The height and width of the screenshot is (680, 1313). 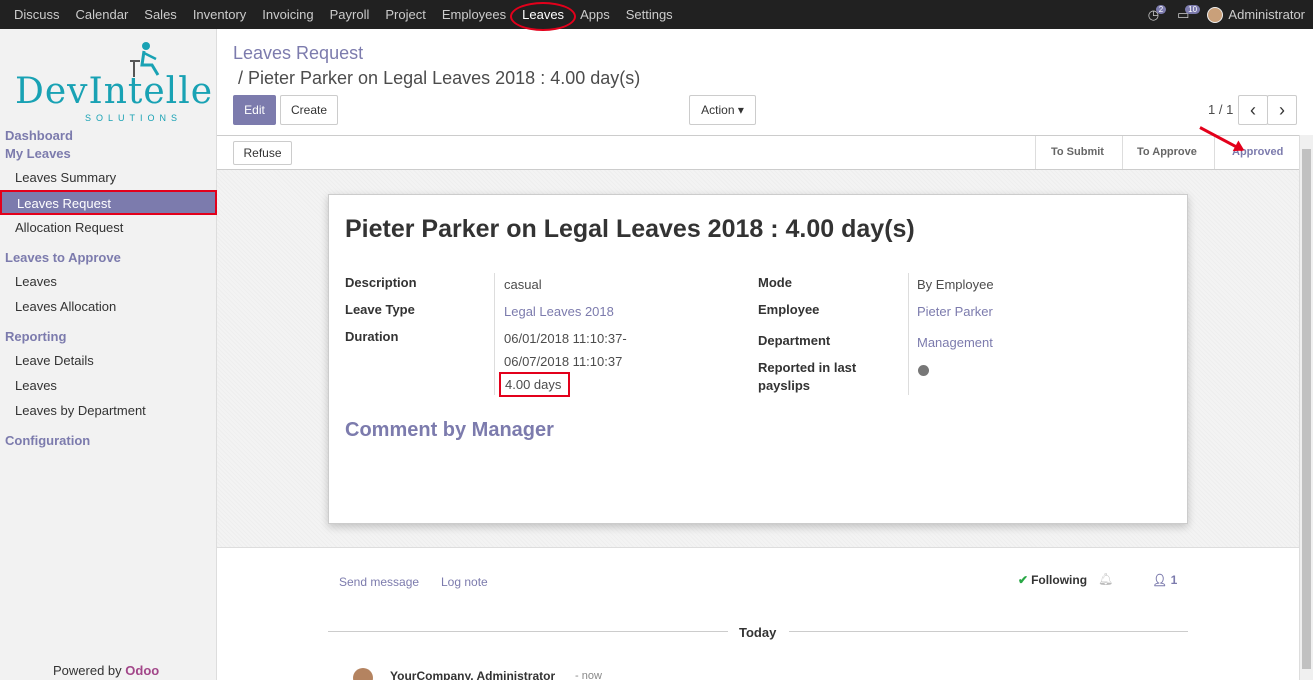 What do you see at coordinates (63, 257) in the screenshot?
I see `sidebar-leaves-to-approve: Leaves to Approve` at bounding box center [63, 257].